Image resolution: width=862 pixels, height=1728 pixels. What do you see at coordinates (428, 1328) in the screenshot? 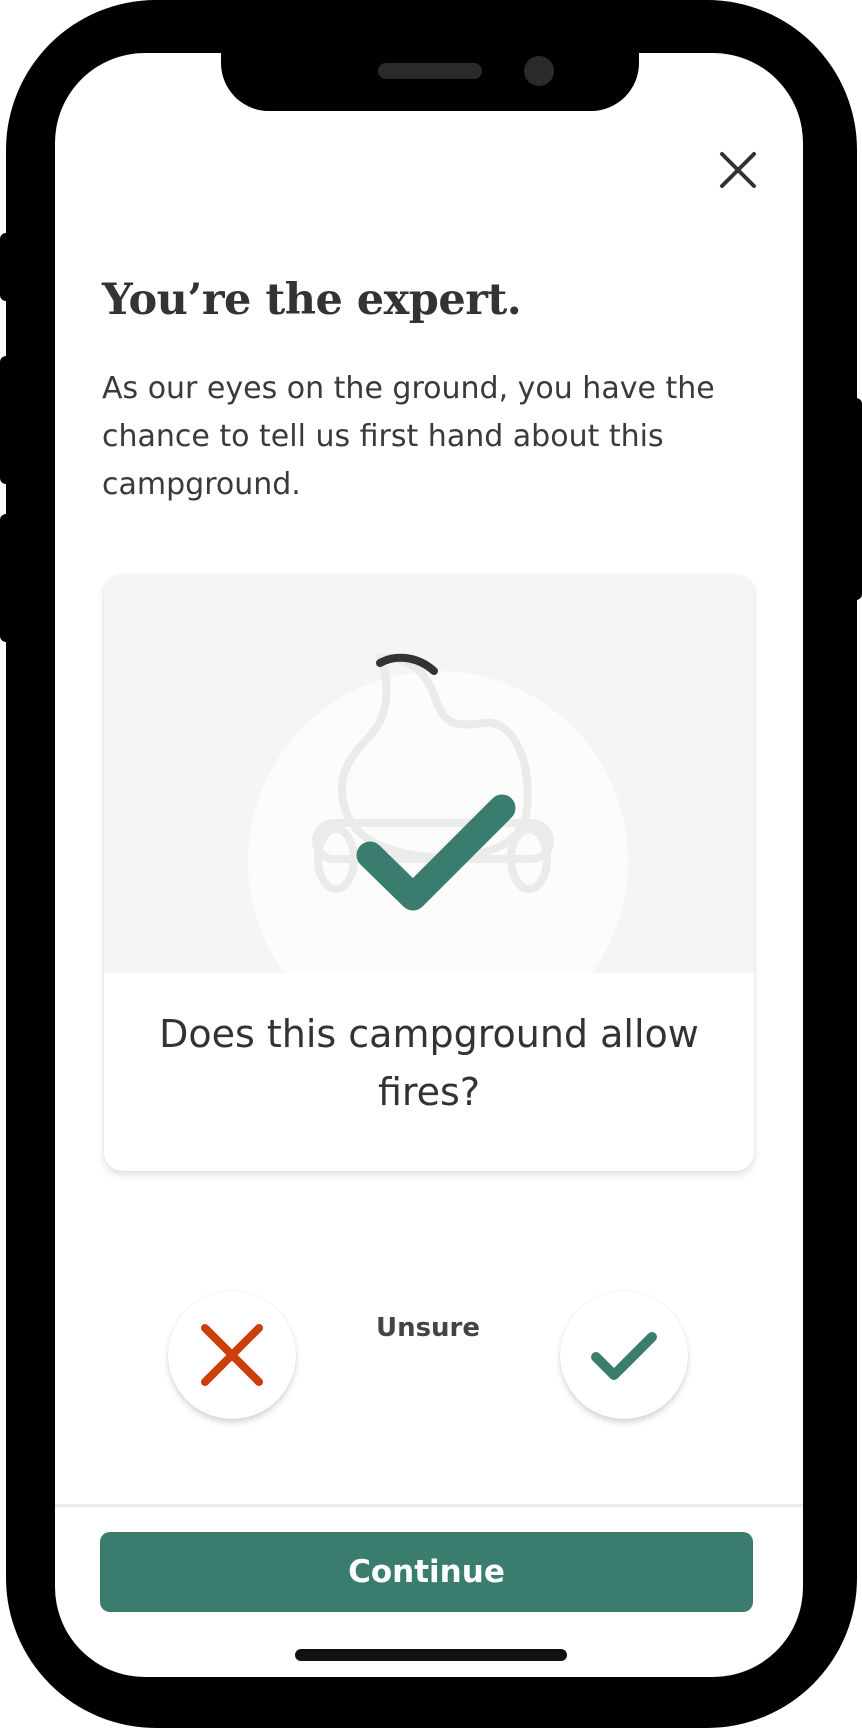
I see `answer-unsure-button: Unsure` at bounding box center [428, 1328].